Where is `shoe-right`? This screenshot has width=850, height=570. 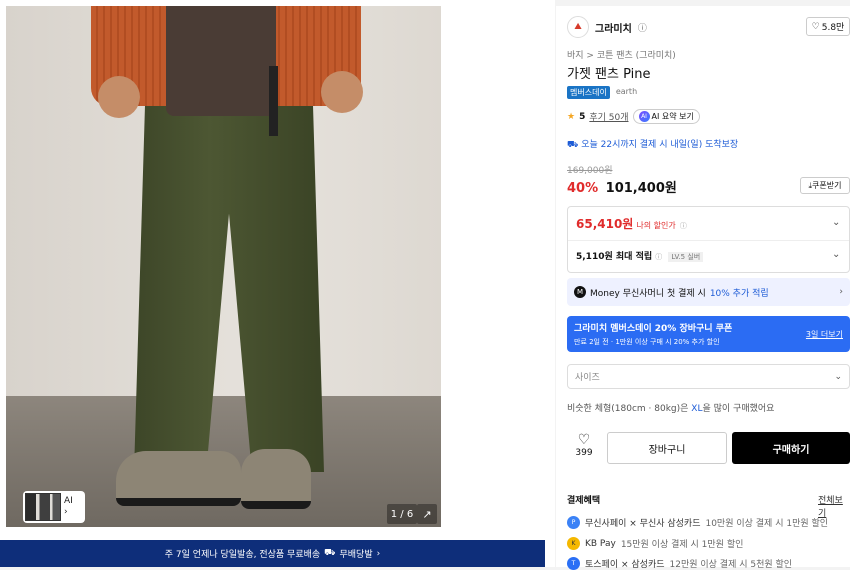
shoe-right is located at coordinates (276, 479).